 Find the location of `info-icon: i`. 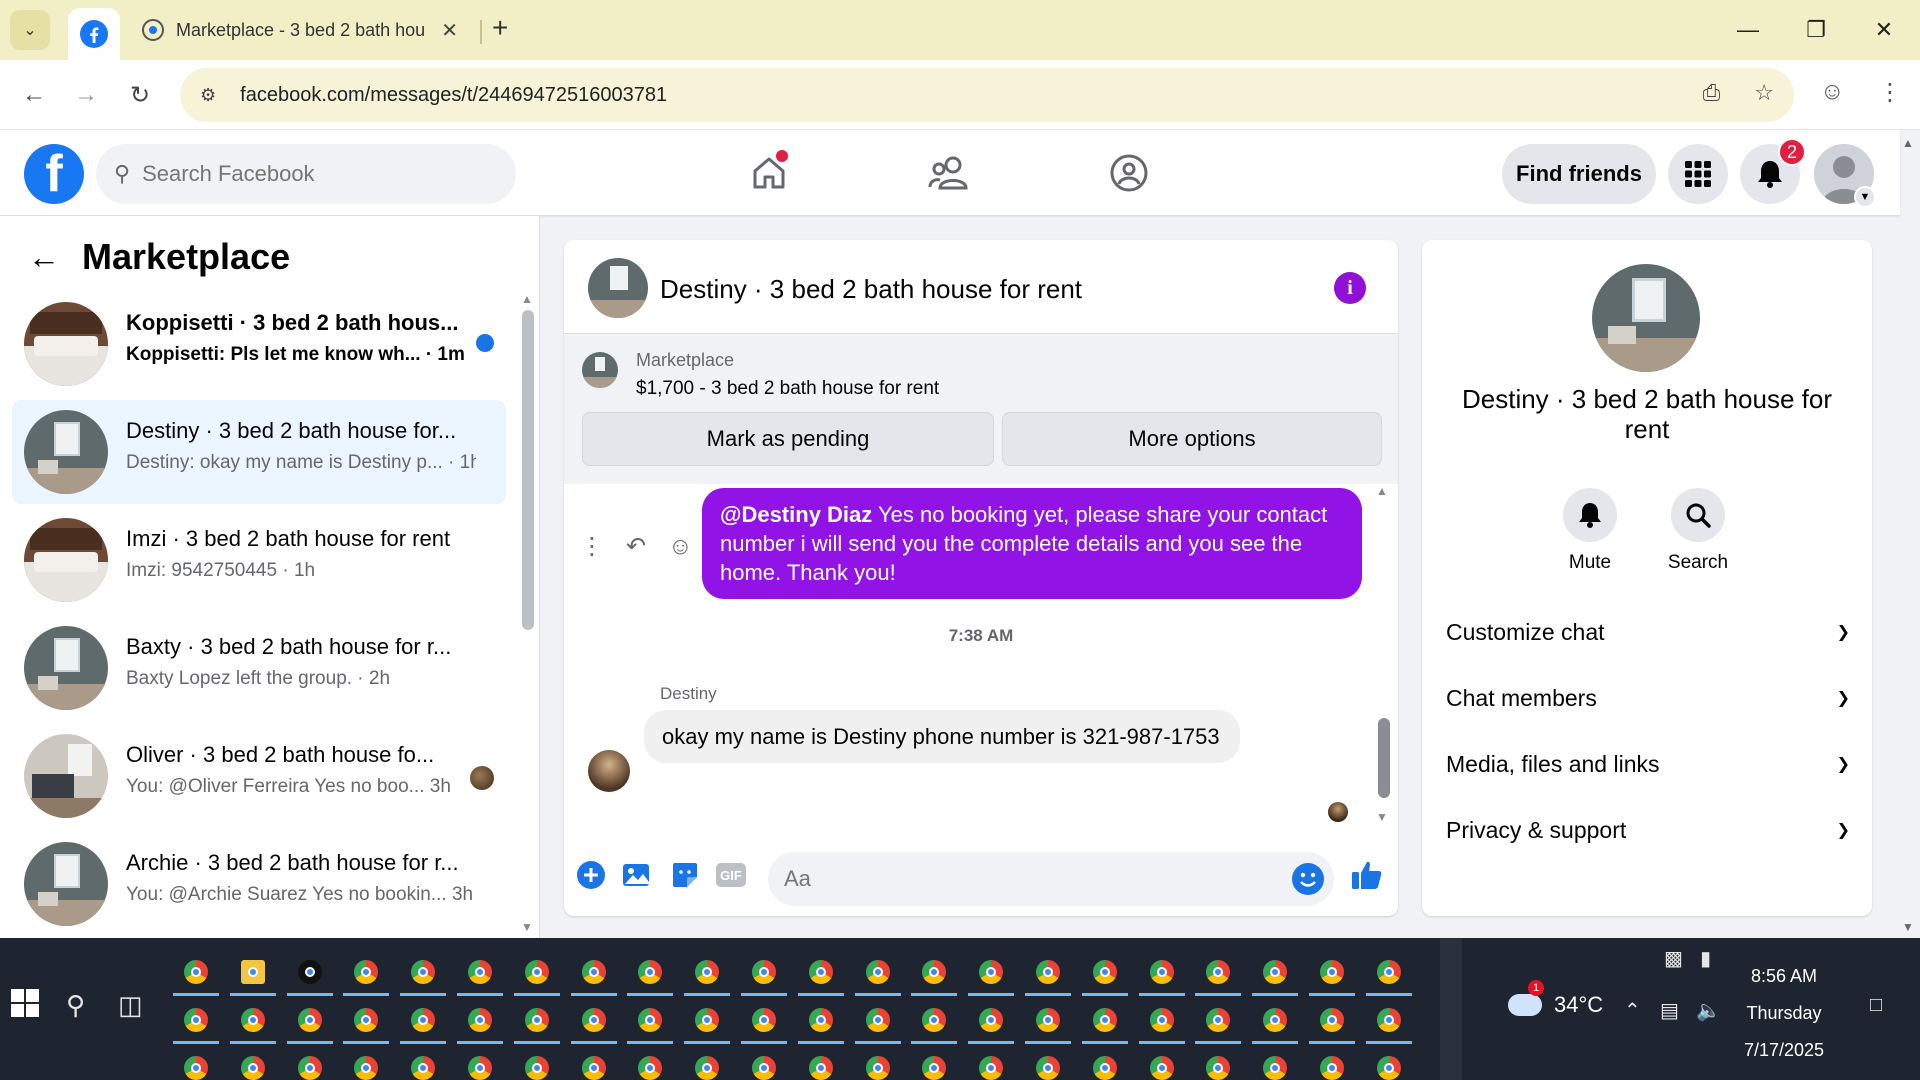

info-icon: i is located at coordinates (1350, 288).